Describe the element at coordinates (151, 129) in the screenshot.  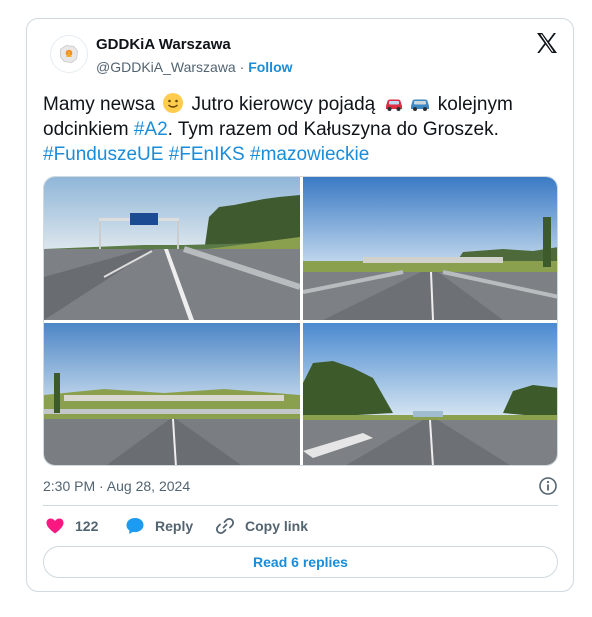
I see `hashtag-link: #A2` at that location.